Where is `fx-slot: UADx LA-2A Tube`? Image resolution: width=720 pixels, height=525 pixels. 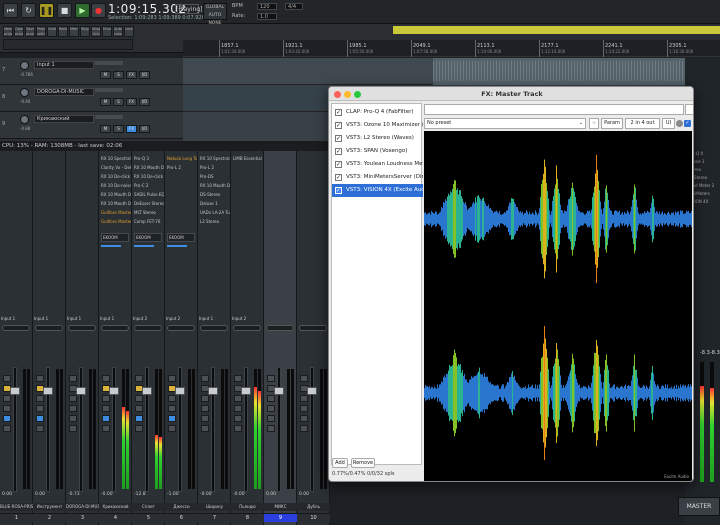 fx-slot: UADx LA-2A Tube is located at coordinates (214, 212).